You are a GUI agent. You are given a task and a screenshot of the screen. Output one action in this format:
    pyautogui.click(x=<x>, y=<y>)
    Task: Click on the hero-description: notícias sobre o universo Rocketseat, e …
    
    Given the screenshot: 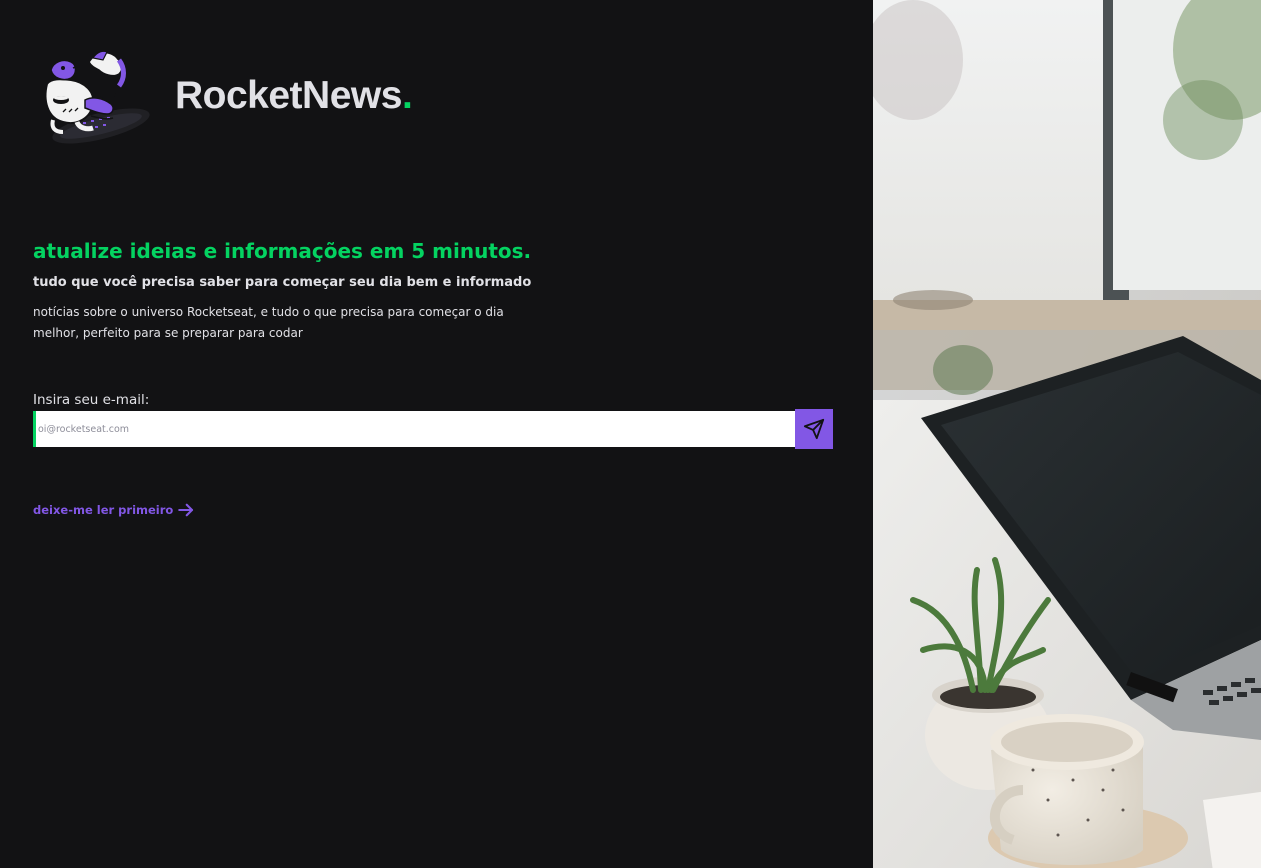 What is the action you would take?
    pyautogui.click(x=268, y=322)
    